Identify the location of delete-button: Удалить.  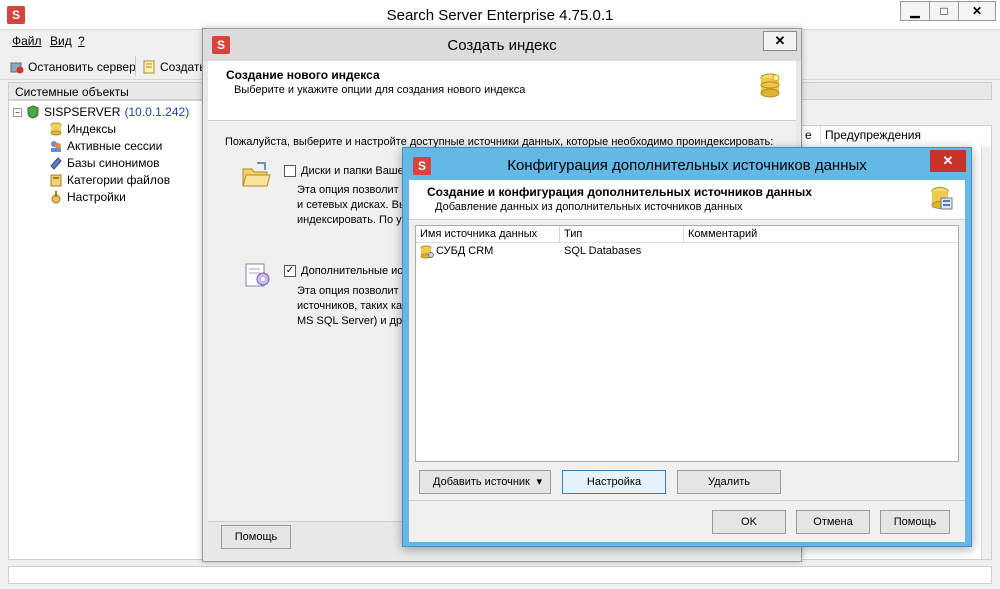
(729, 482).